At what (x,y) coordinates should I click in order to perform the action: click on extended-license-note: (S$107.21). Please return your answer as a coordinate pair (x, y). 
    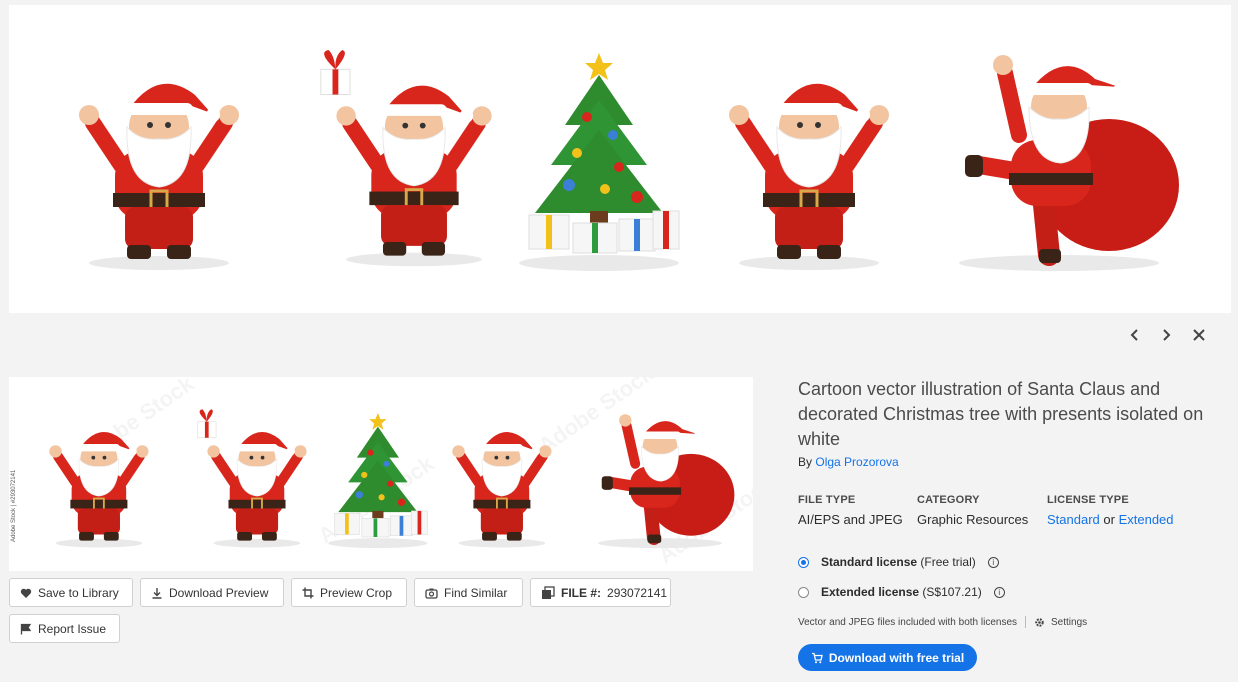
    Looking at the image, I should click on (952, 592).